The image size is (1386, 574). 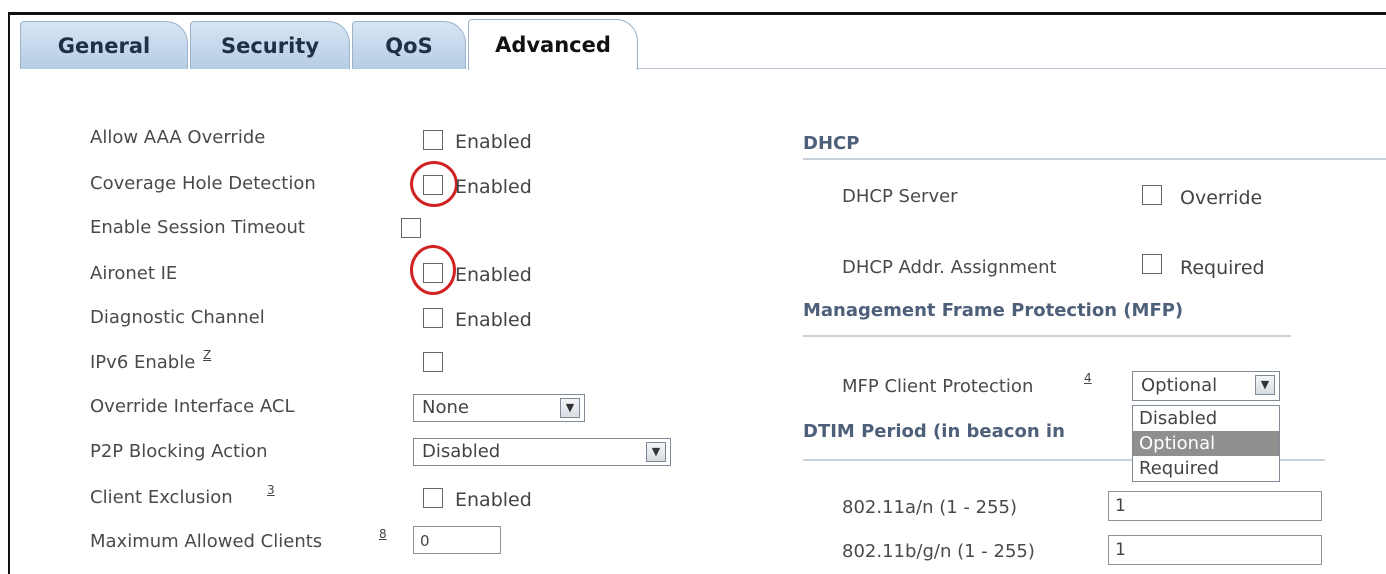 What do you see at coordinates (938, 386) in the screenshot?
I see `mfp-client-protection-label: MFP Client Protection` at bounding box center [938, 386].